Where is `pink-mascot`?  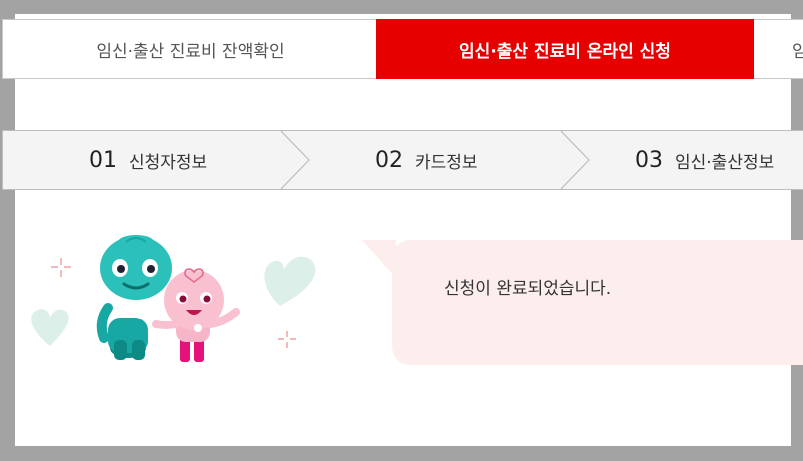 pink-mascot is located at coordinates (196, 315).